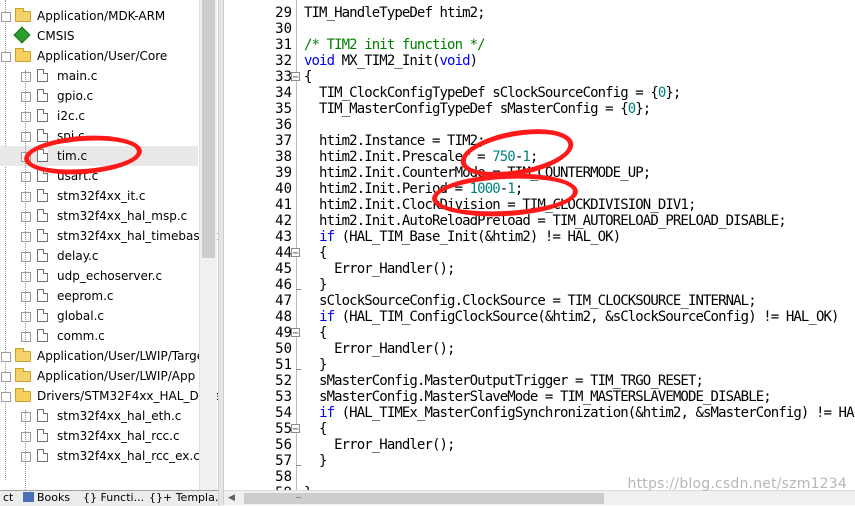 The image size is (855, 506). Describe the element at coordinates (283, 429) in the screenshot. I see `line-number: 55` at that location.